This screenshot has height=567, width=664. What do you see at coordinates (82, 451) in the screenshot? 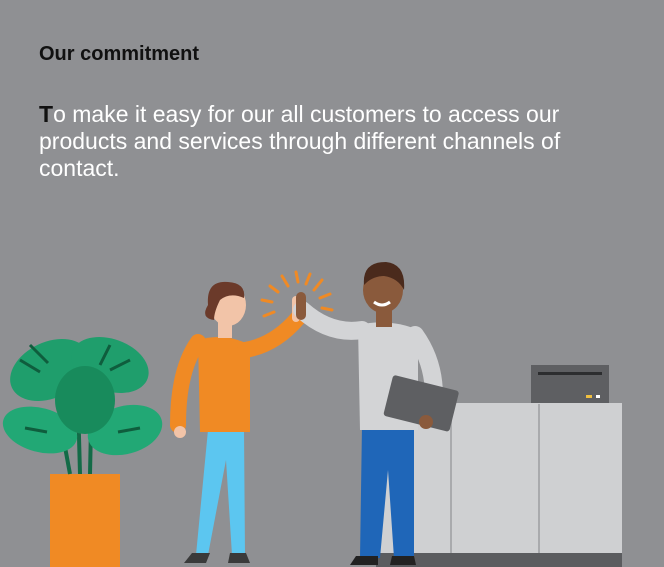
I see `potted-plant` at bounding box center [82, 451].